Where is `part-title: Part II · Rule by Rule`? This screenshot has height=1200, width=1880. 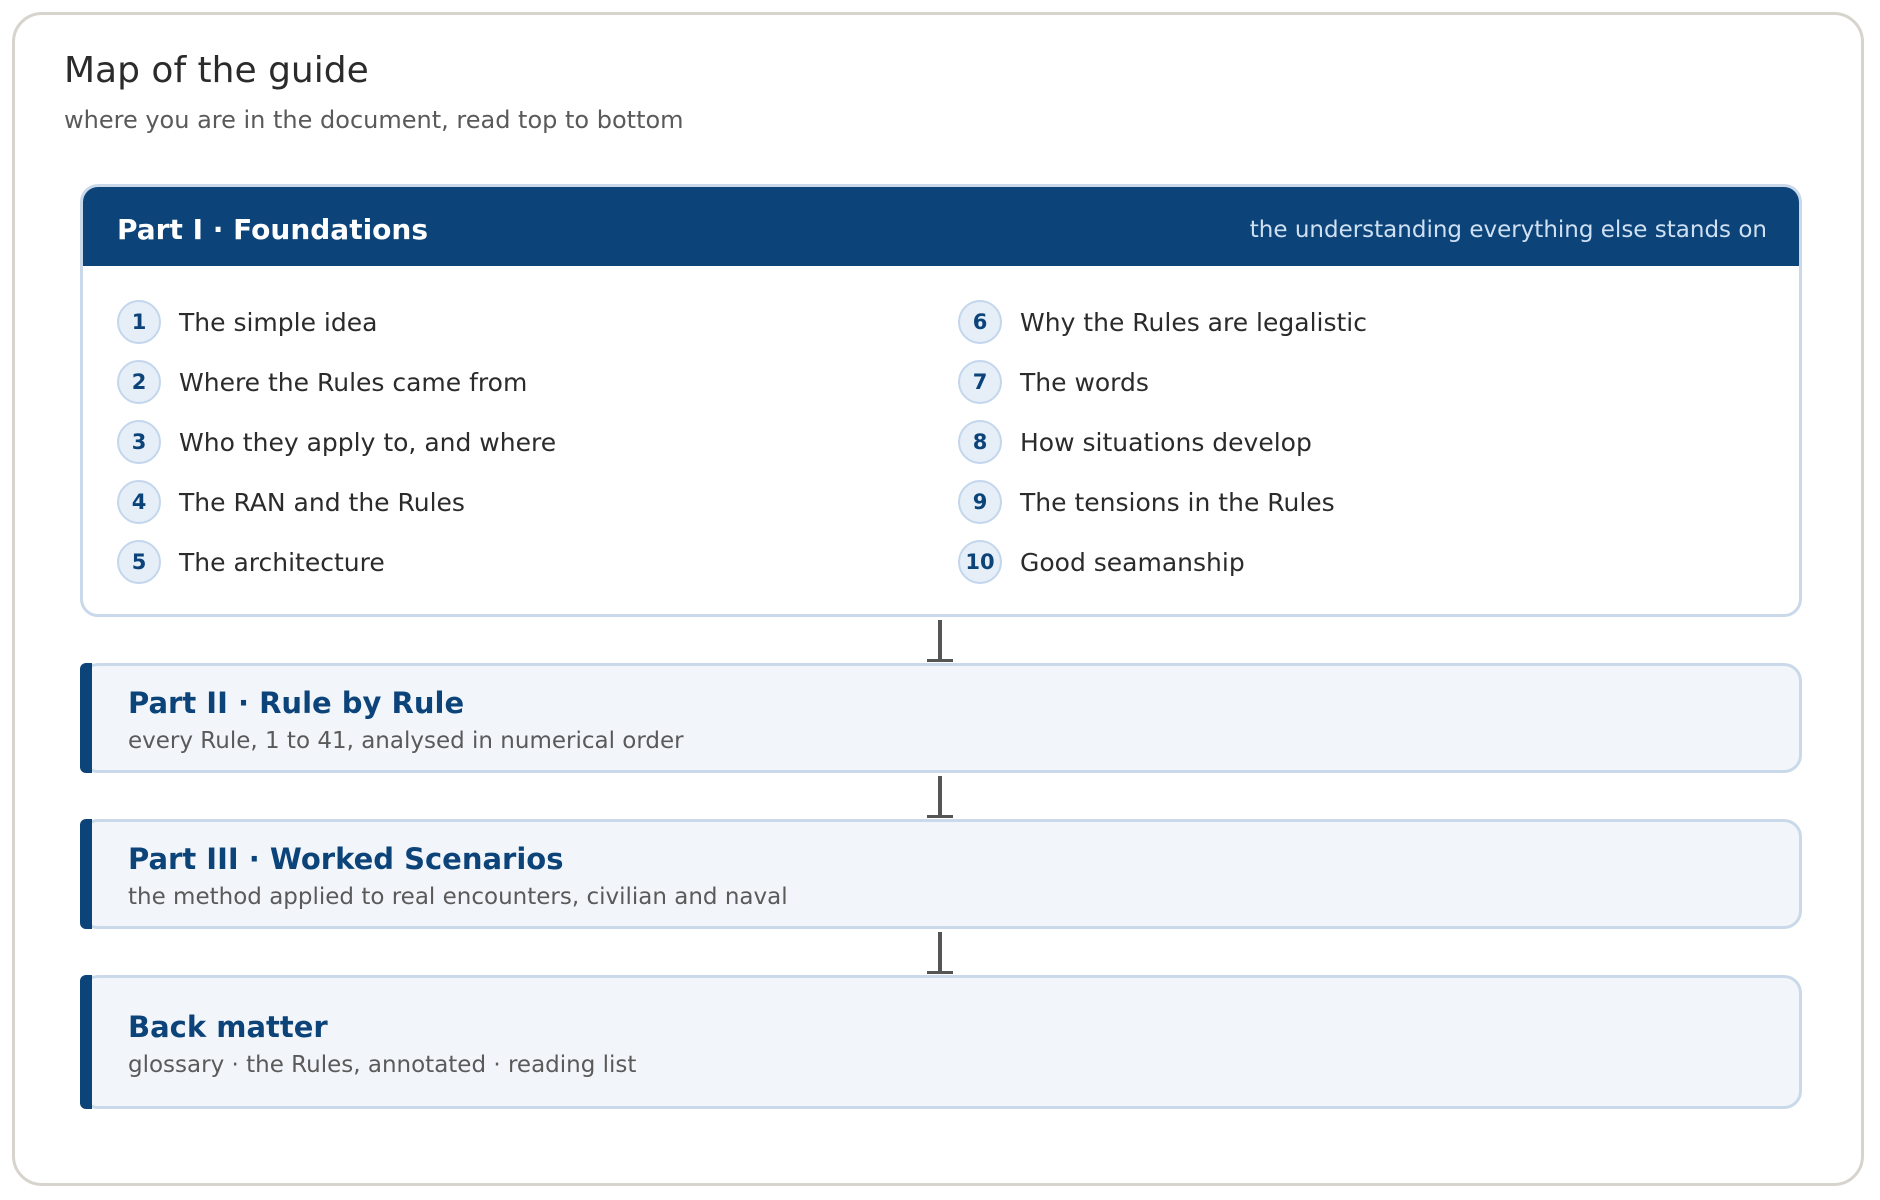 part-title: Part II · Rule by Rule is located at coordinates (296, 703).